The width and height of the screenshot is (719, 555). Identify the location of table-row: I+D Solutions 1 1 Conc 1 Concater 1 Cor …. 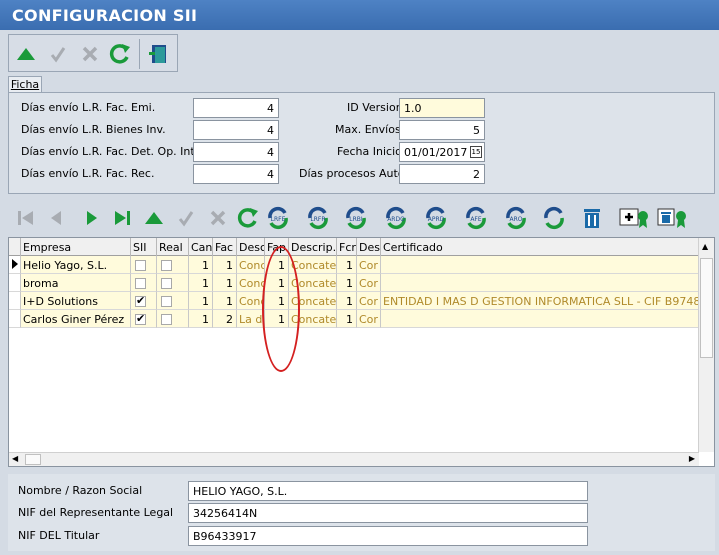
(354, 301).